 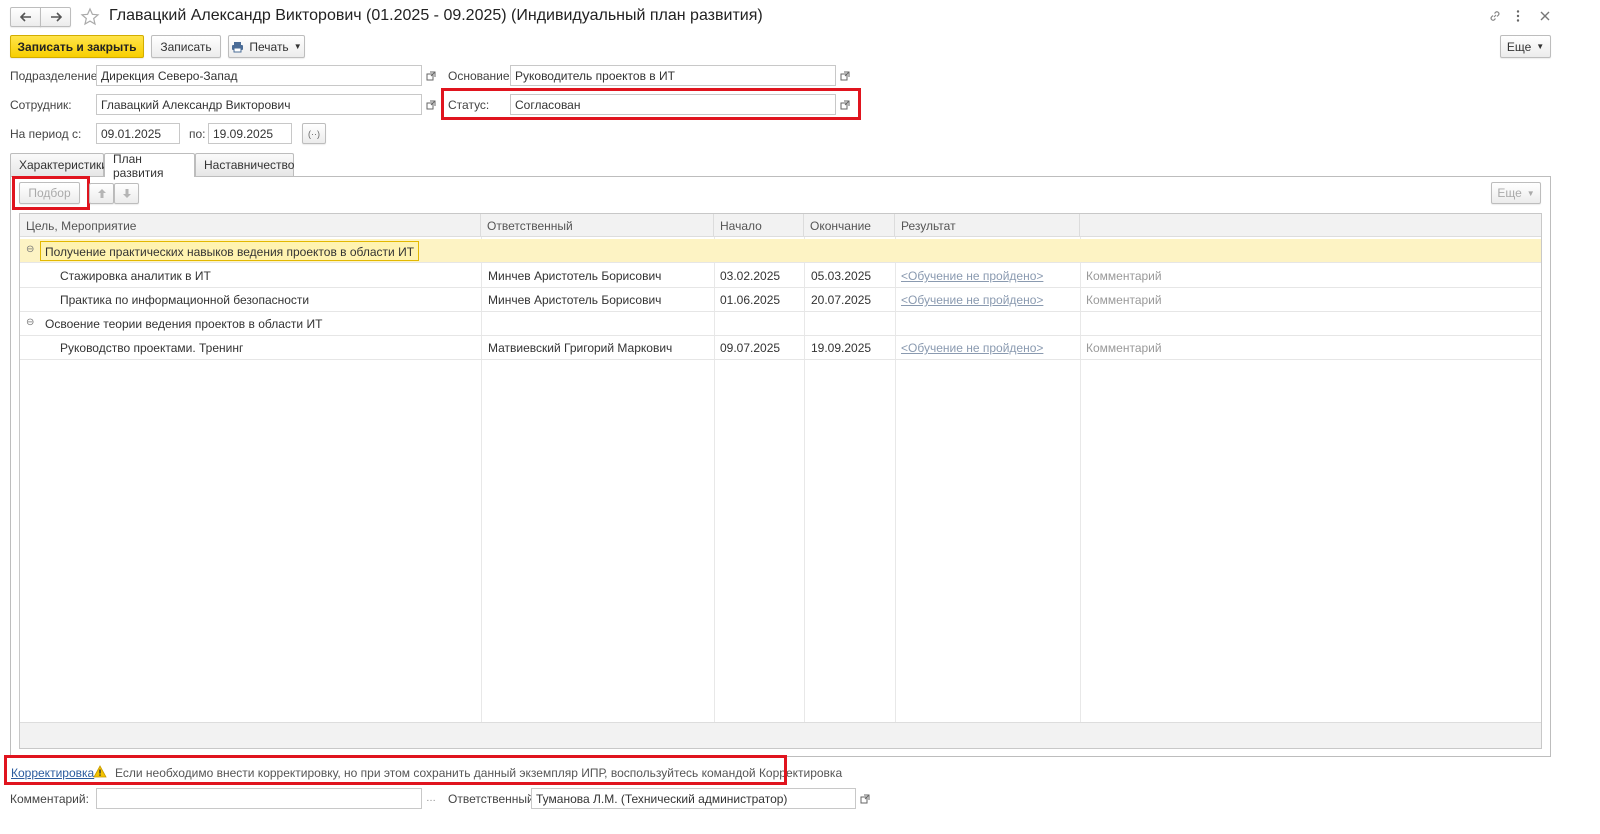 I want to click on period-select-button: (··), so click(x=314, y=133).